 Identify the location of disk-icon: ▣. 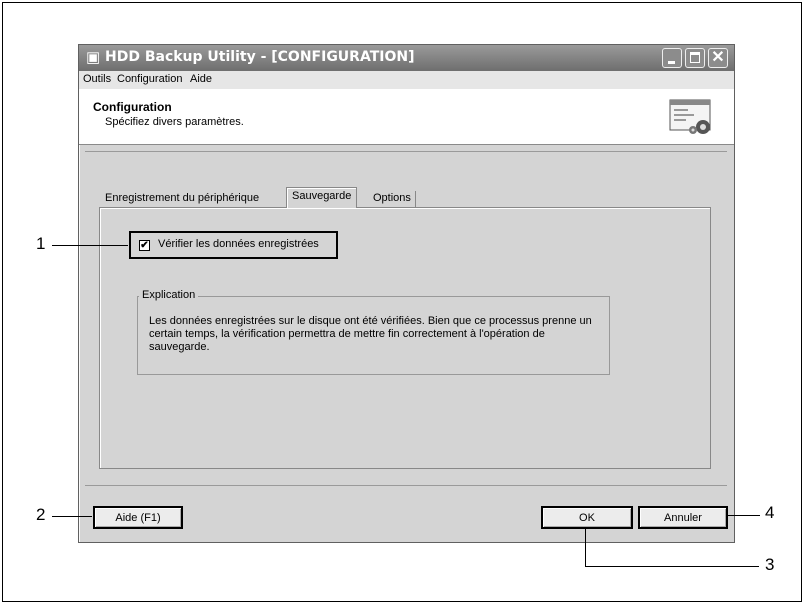
(93, 57).